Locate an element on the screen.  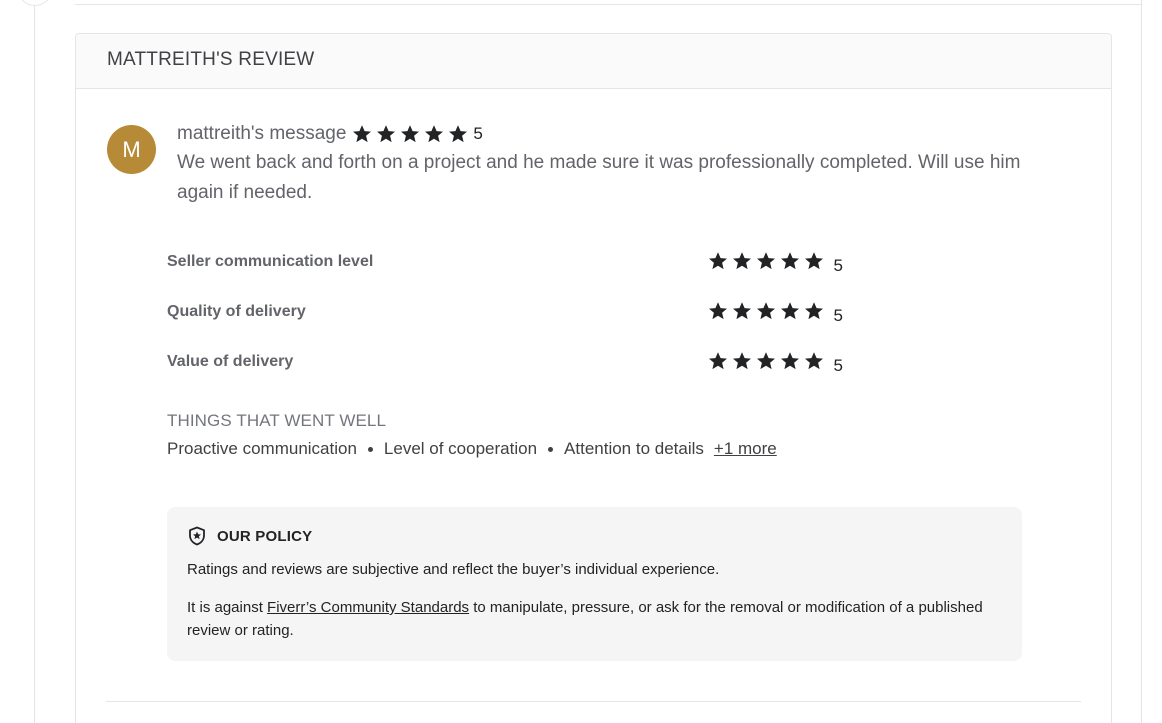
overall-star-rating is located at coordinates (412, 134).